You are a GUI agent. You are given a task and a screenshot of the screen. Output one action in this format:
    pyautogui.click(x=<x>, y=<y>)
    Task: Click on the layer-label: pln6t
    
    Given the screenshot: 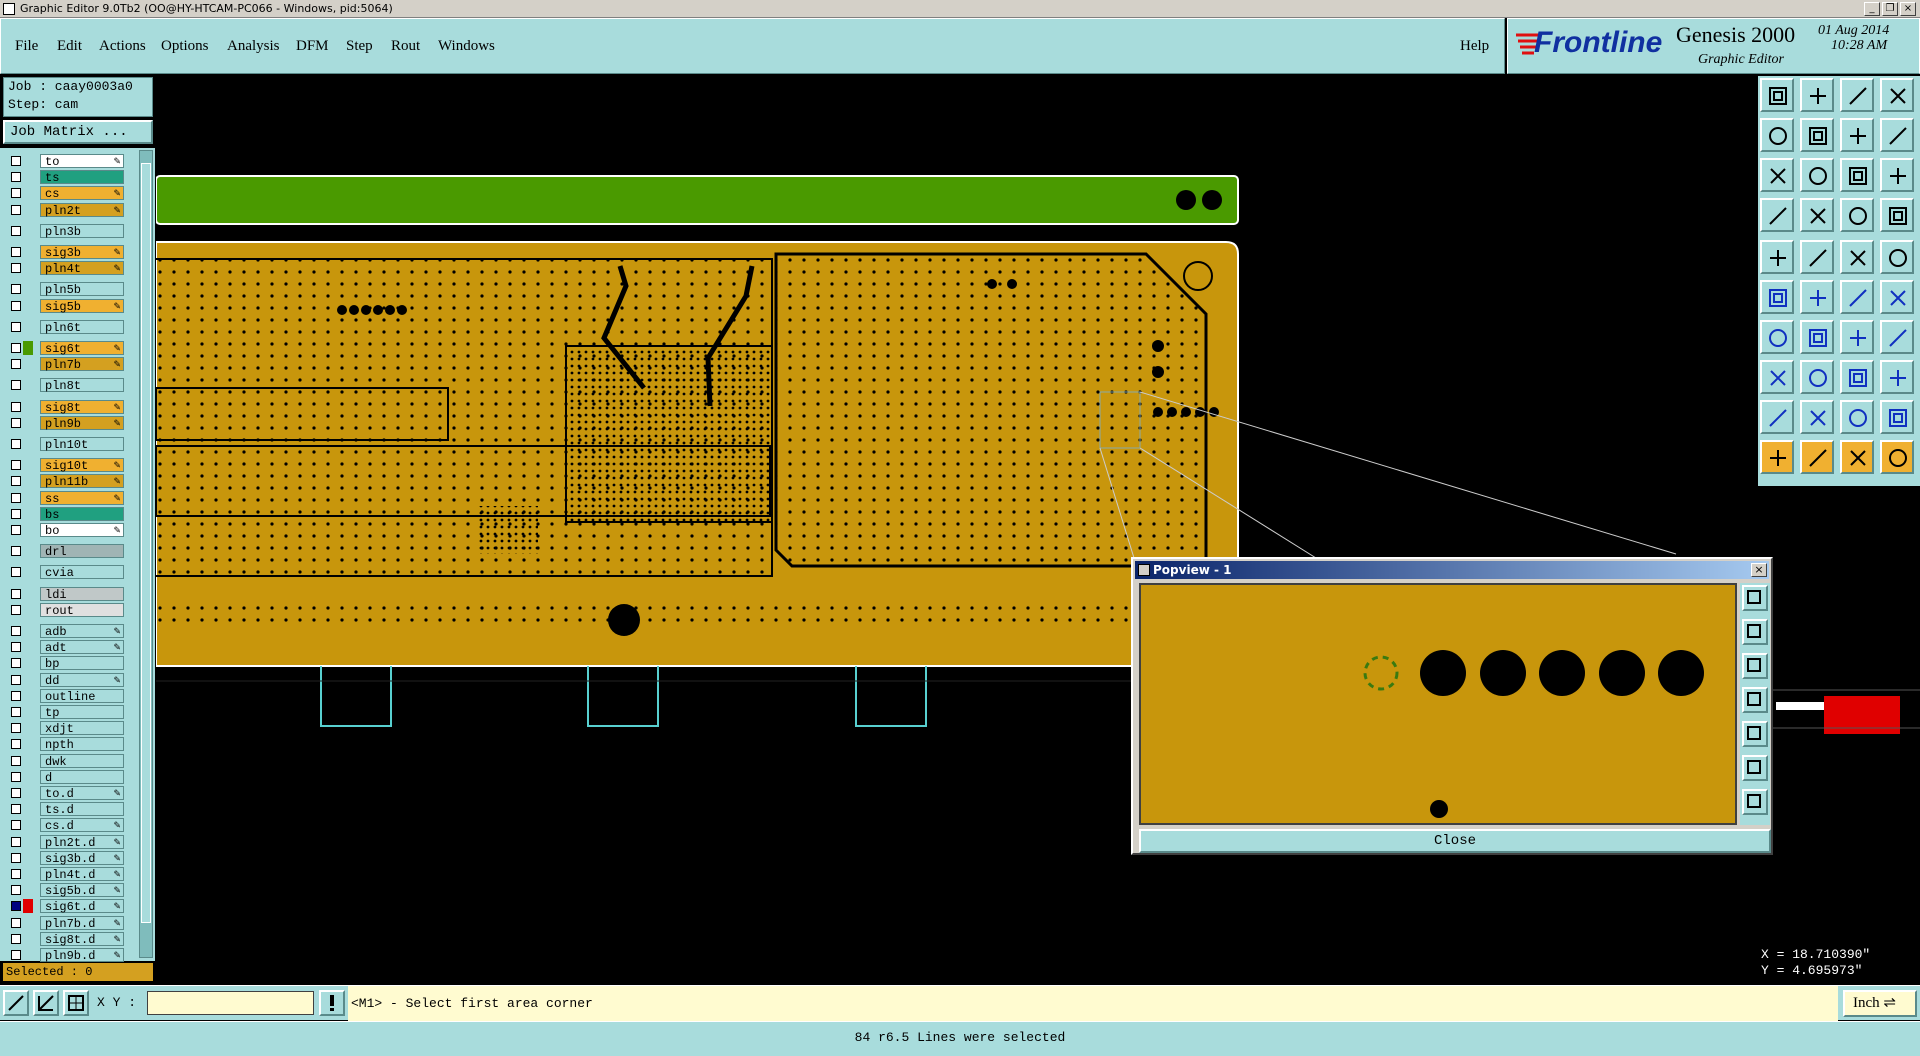 What is the action you would take?
    pyautogui.click(x=82, y=327)
    